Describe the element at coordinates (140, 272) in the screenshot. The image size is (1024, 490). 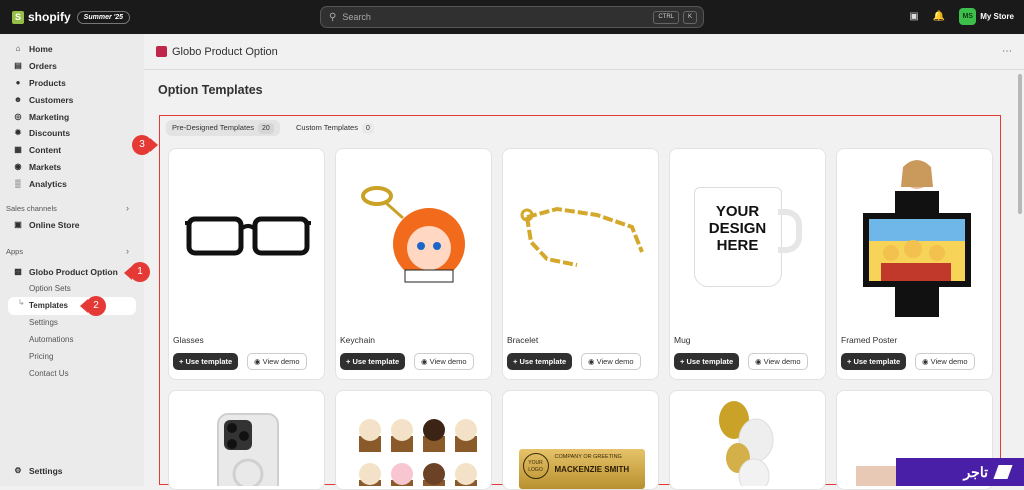
I see `step-marker-1: 1` at that location.